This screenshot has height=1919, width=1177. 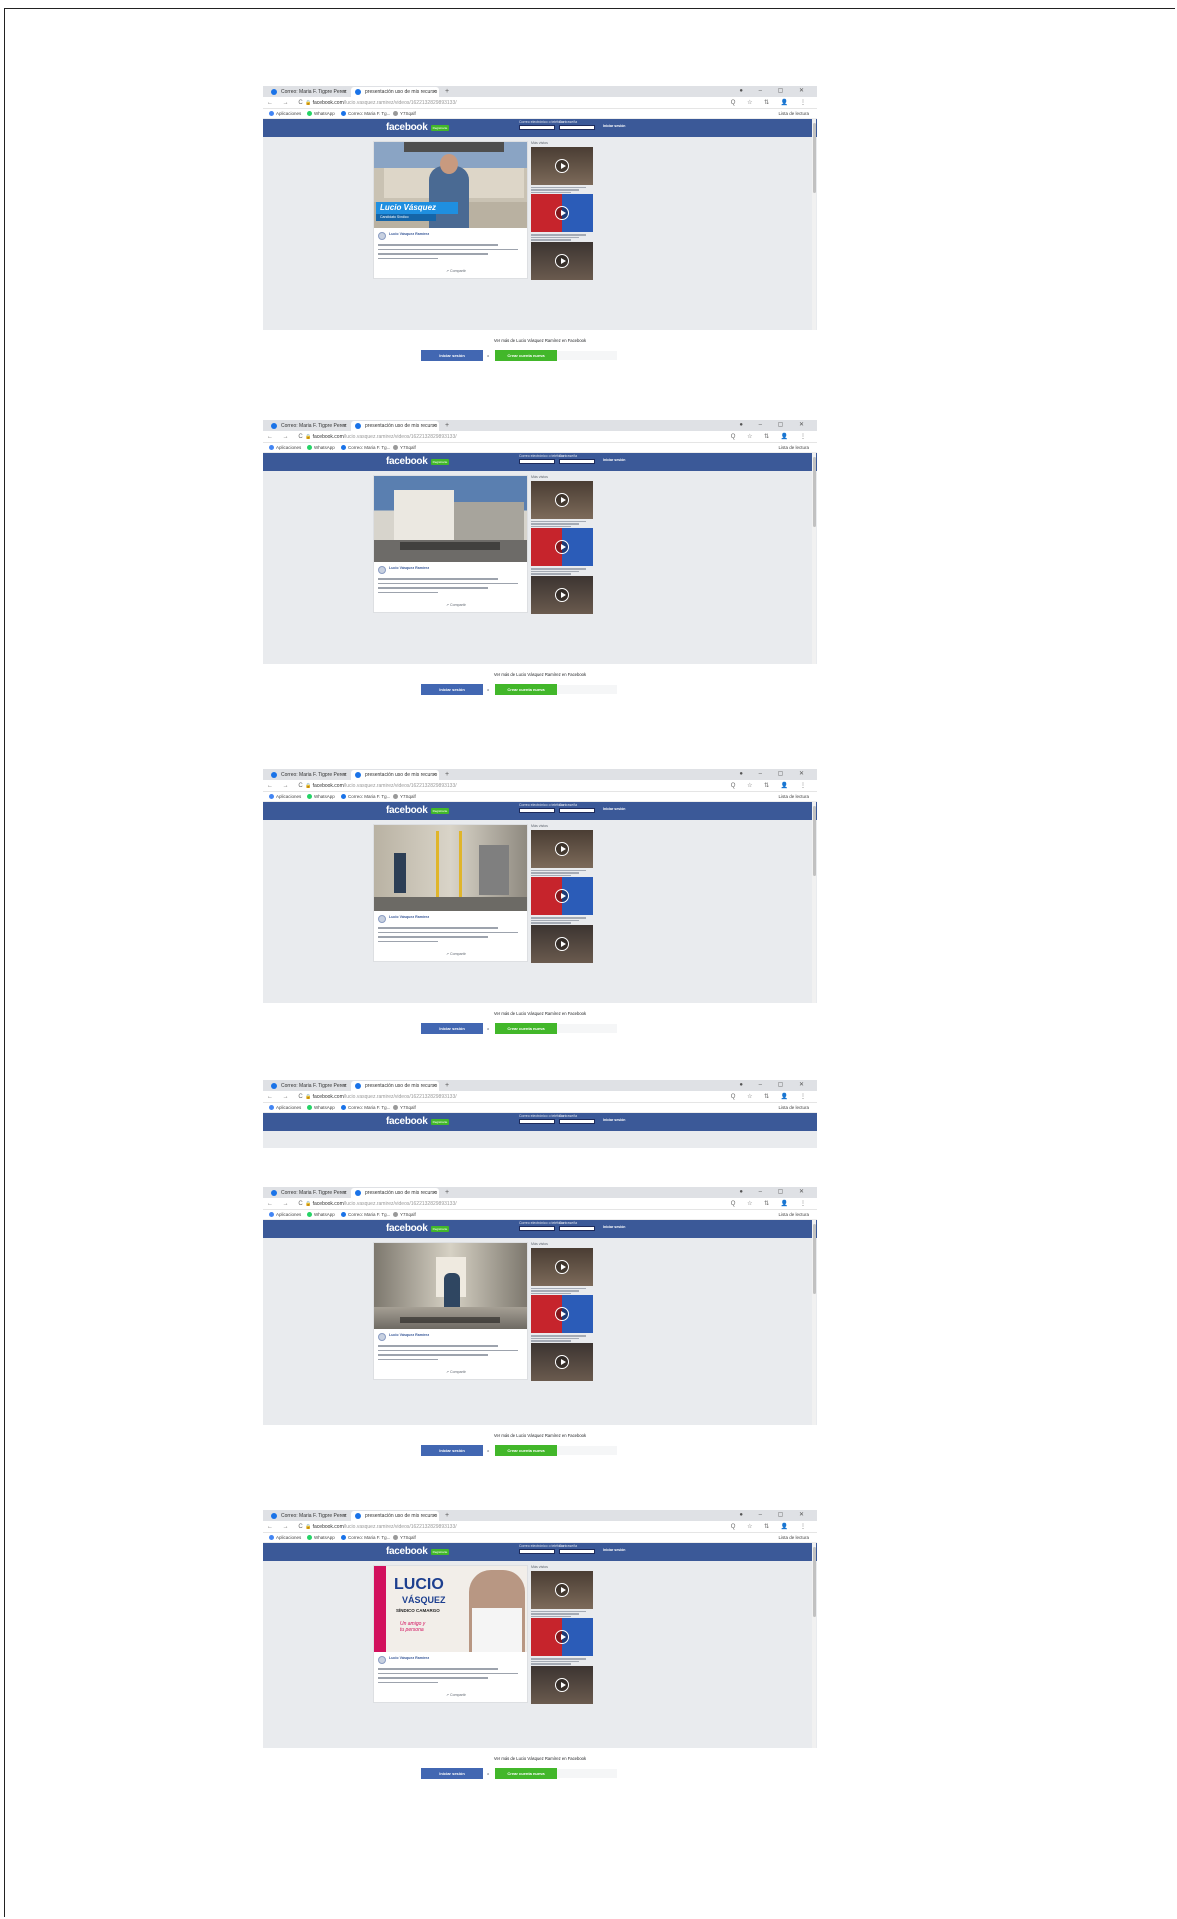 What do you see at coordinates (450, 185) in the screenshot?
I see `video-player: Lucio Vásquez Candidato Síndico` at bounding box center [450, 185].